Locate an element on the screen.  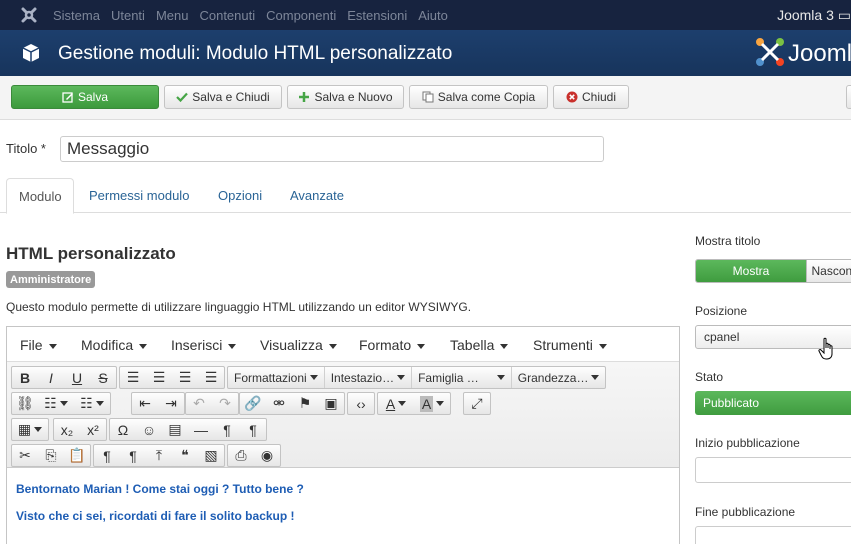
site-brand-link: Joomla 3 ▭ is located at coordinates (814, 15).